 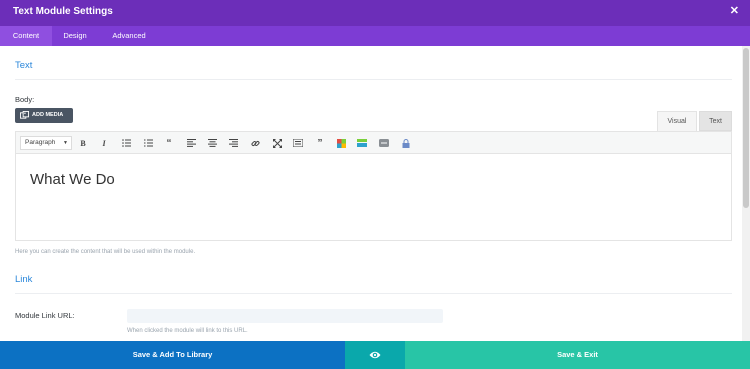 What do you see at coordinates (45, 315) in the screenshot?
I see `module-link-url-label: Module Link URL:` at bounding box center [45, 315].